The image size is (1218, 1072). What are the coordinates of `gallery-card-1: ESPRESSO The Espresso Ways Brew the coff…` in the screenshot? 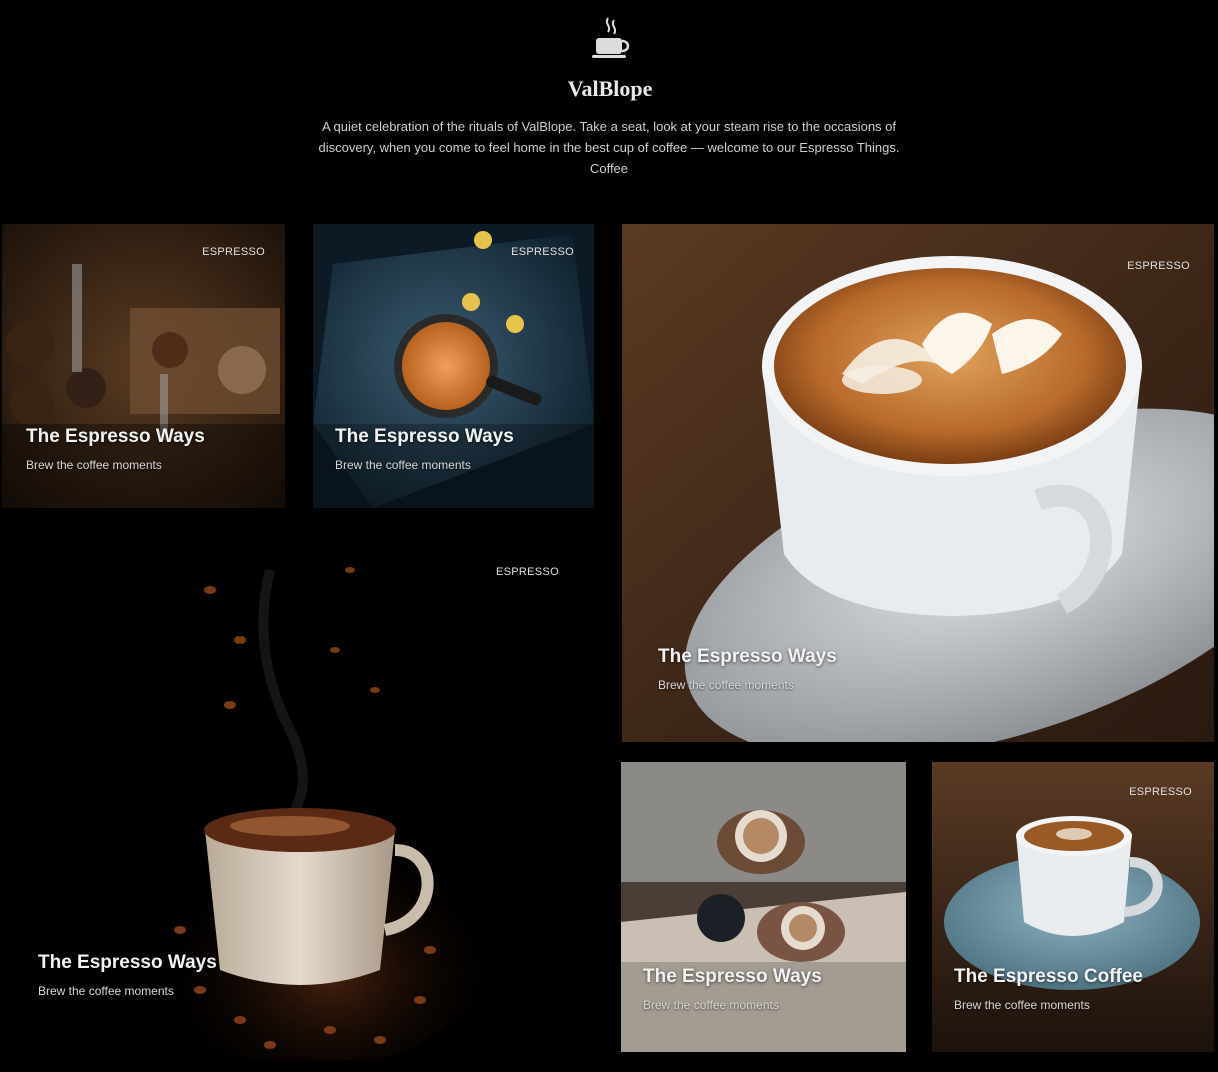 It's located at (143, 366).